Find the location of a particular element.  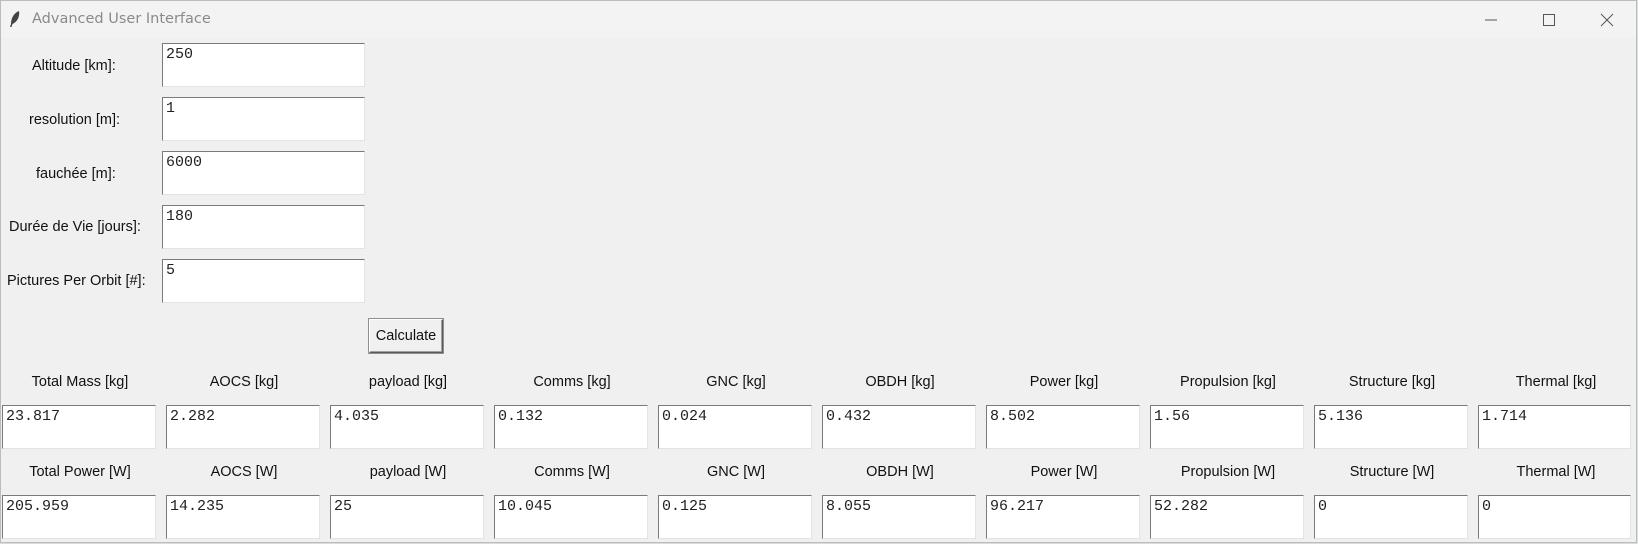

altitude-label: Altitude [km]: is located at coordinates (74, 66).